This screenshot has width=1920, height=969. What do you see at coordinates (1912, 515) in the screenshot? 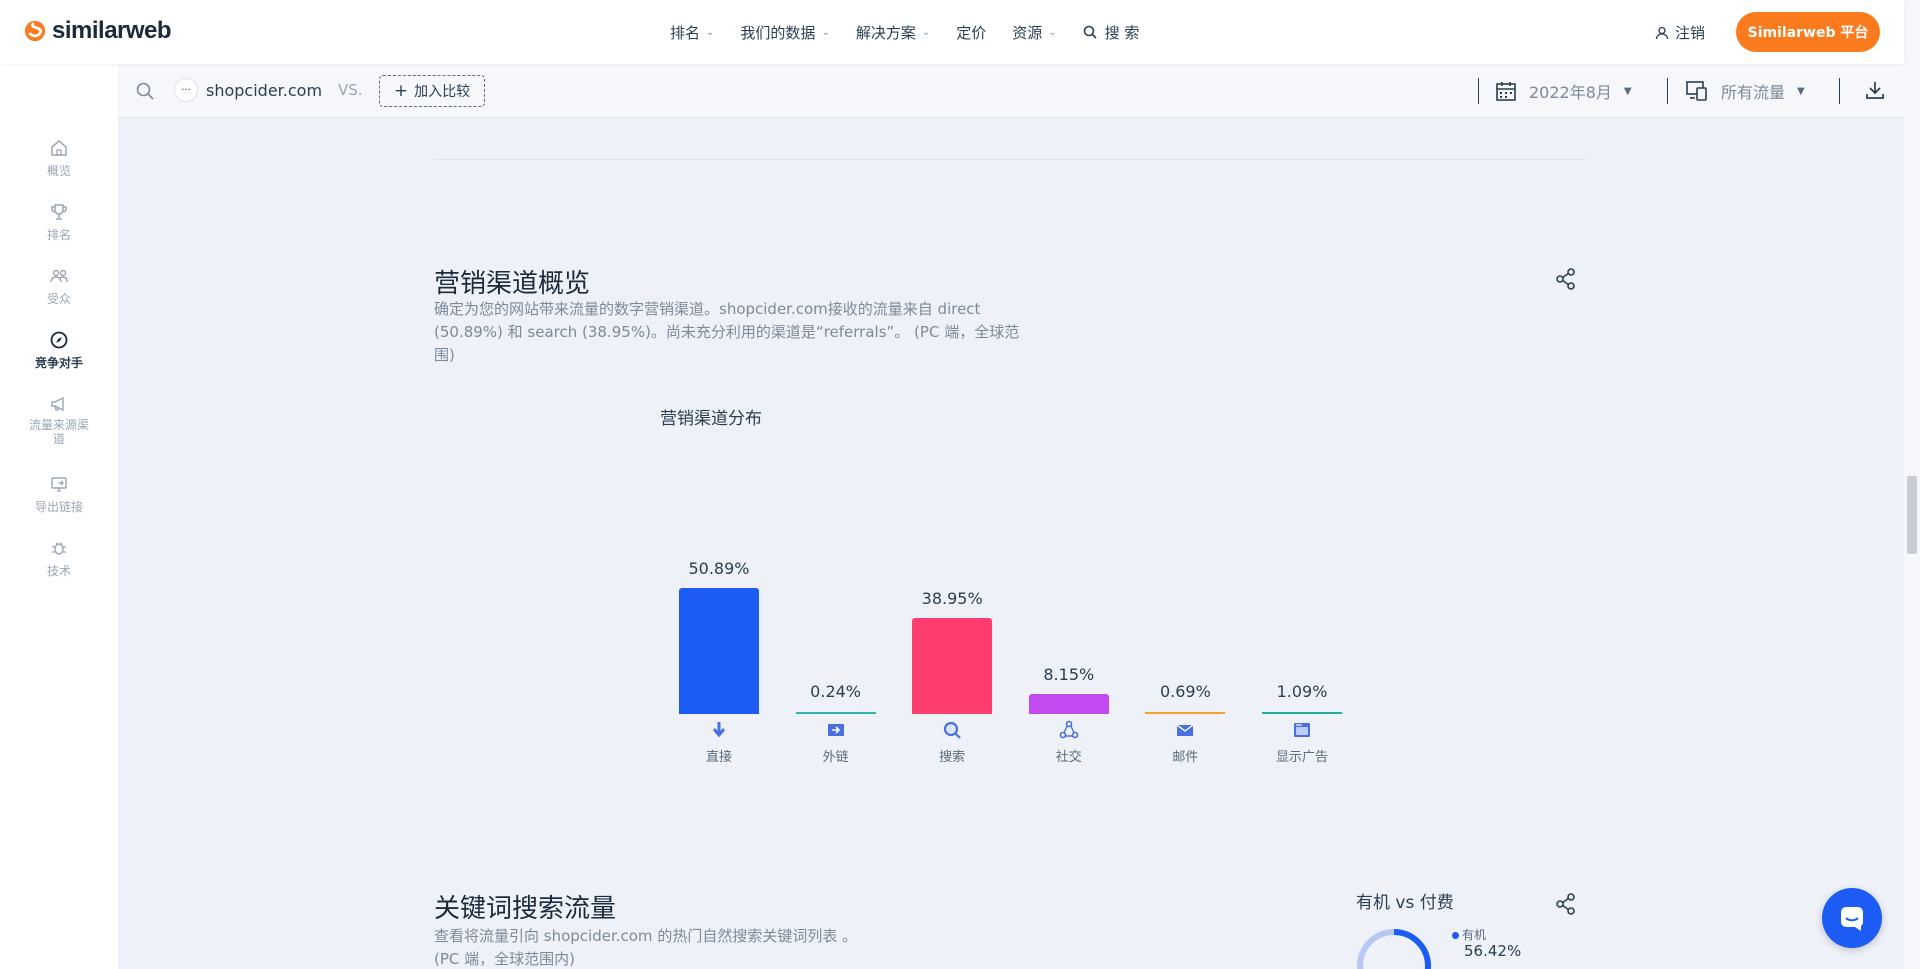
I see `scrollbar-thumb` at bounding box center [1912, 515].